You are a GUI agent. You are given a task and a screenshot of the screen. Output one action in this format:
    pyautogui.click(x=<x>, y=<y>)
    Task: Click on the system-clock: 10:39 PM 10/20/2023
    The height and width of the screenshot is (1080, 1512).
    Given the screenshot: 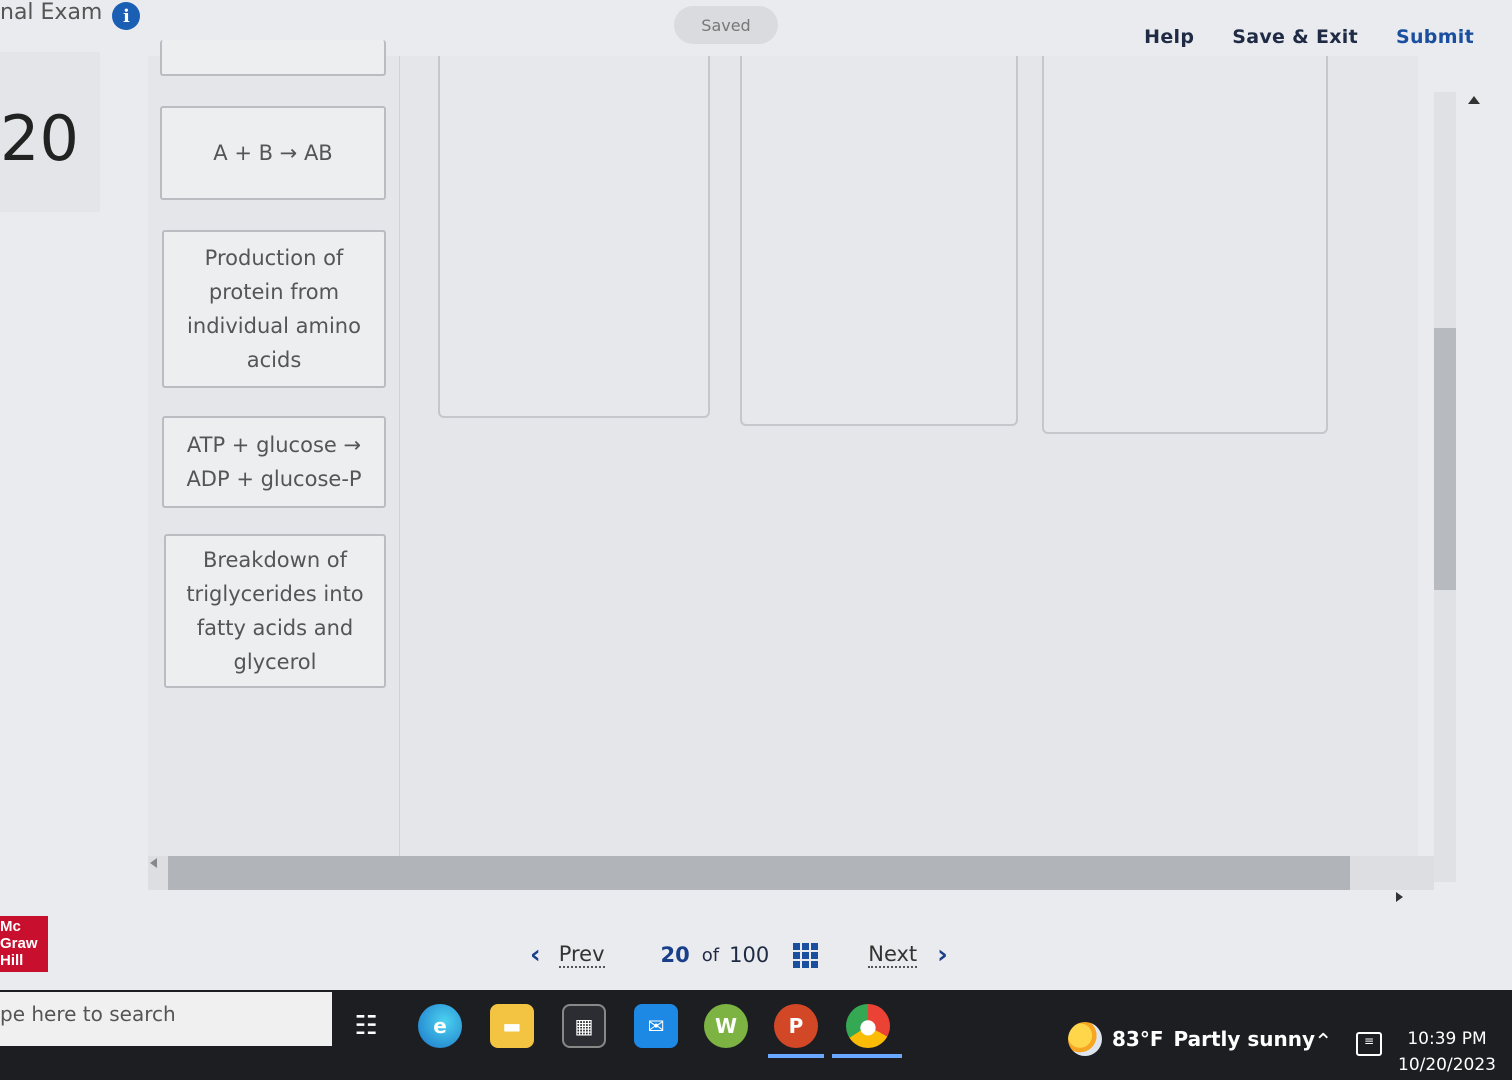 What is the action you would take?
    pyautogui.click(x=1447, y=1052)
    